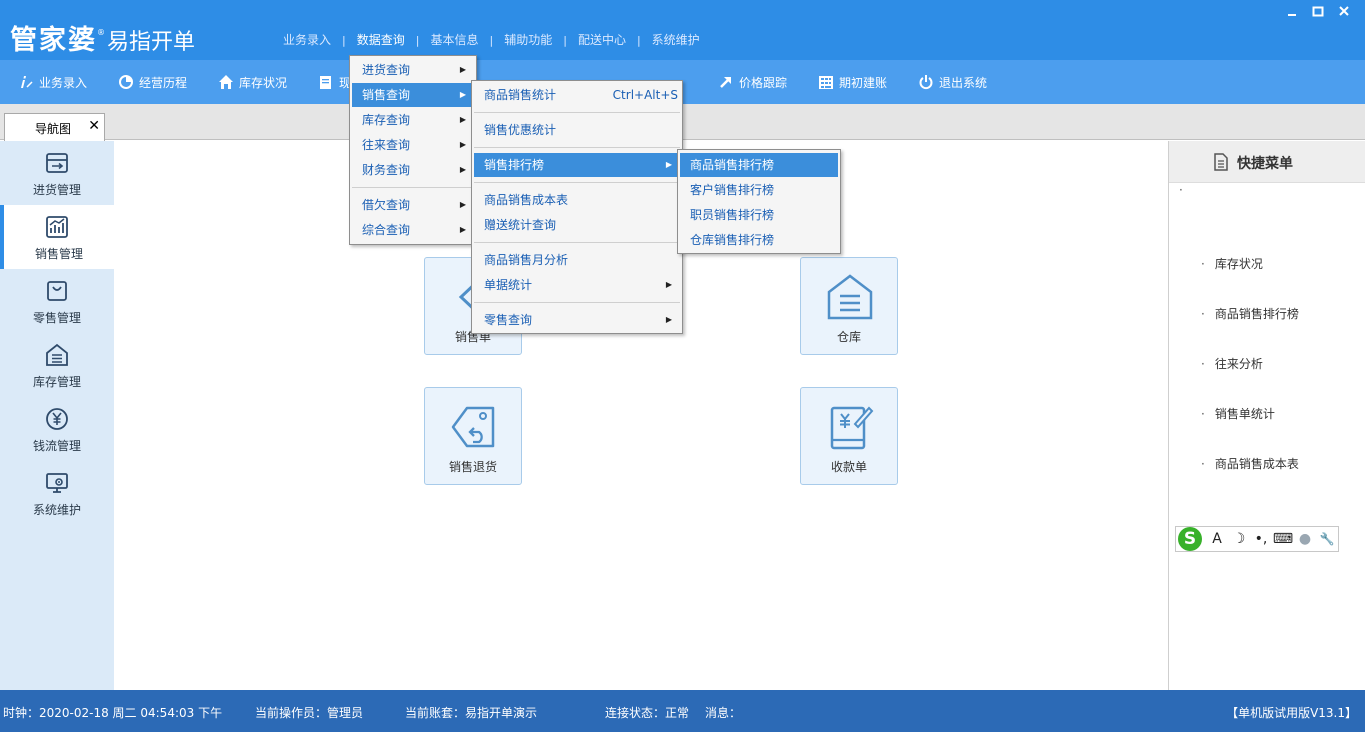 Image resolution: width=1365 pixels, height=732 pixels. I want to click on purchase-icon, so click(57, 163).